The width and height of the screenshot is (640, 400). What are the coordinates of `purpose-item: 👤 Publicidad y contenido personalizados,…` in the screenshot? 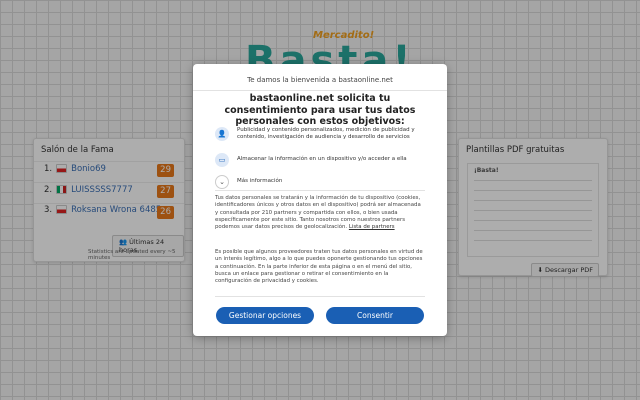 It's located at (320, 137).